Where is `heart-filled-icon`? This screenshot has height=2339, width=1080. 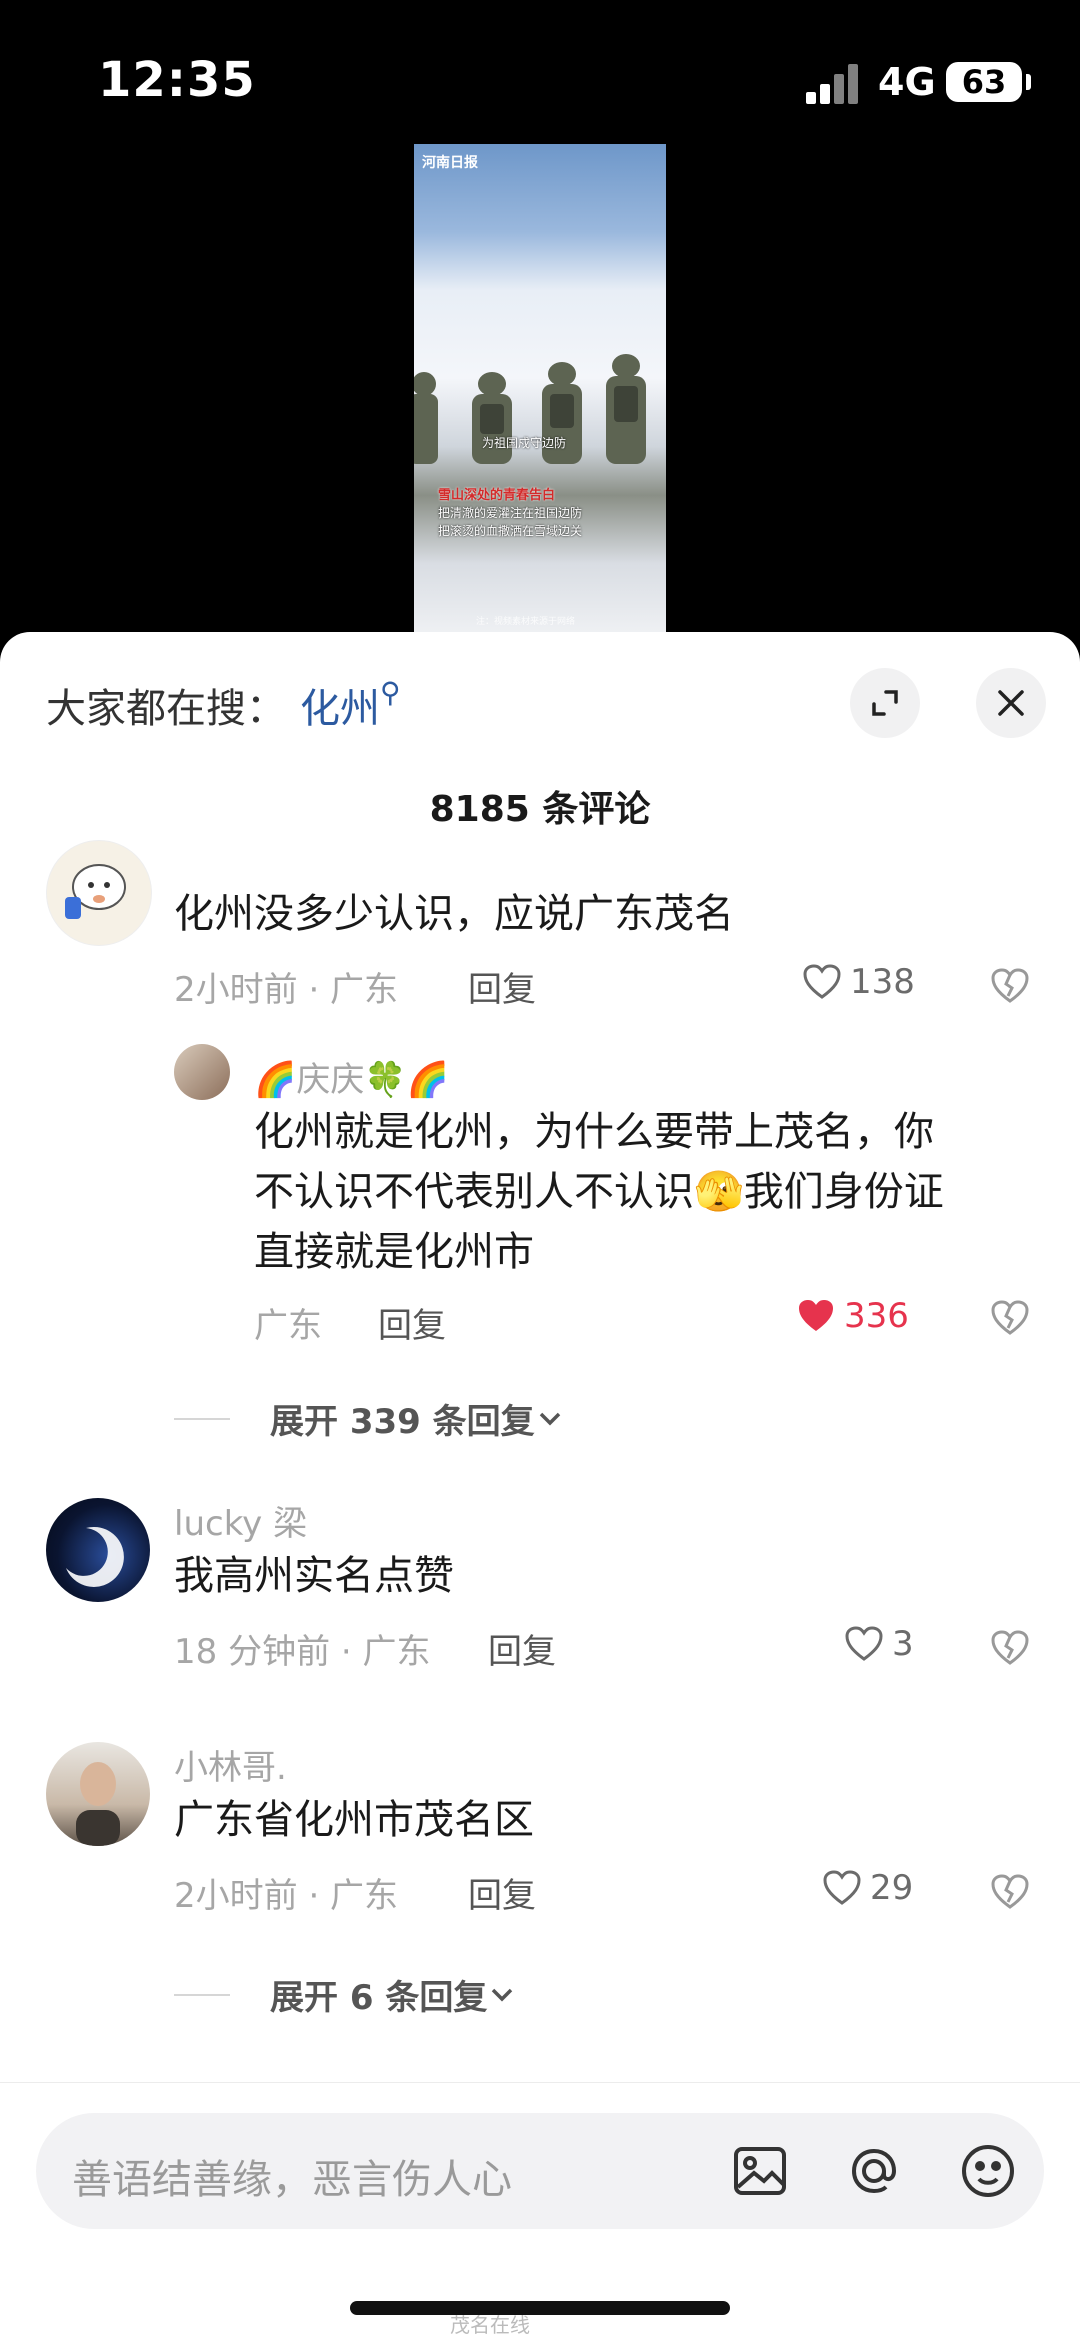 heart-filled-icon is located at coordinates (816, 1315).